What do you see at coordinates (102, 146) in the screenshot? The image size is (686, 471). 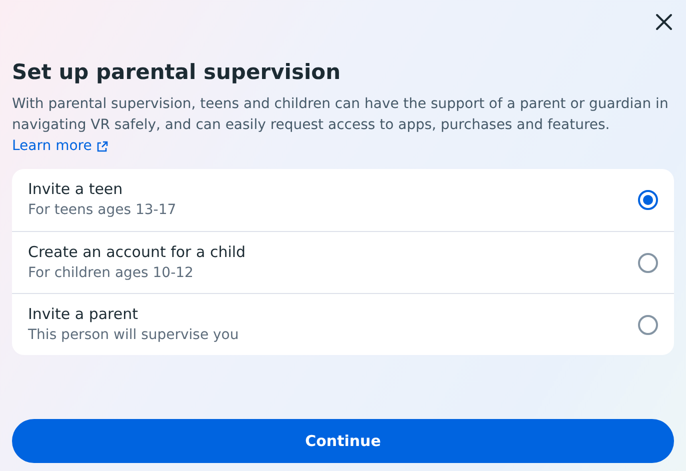 I see `external-link-icon` at bounding box center [102, 146].